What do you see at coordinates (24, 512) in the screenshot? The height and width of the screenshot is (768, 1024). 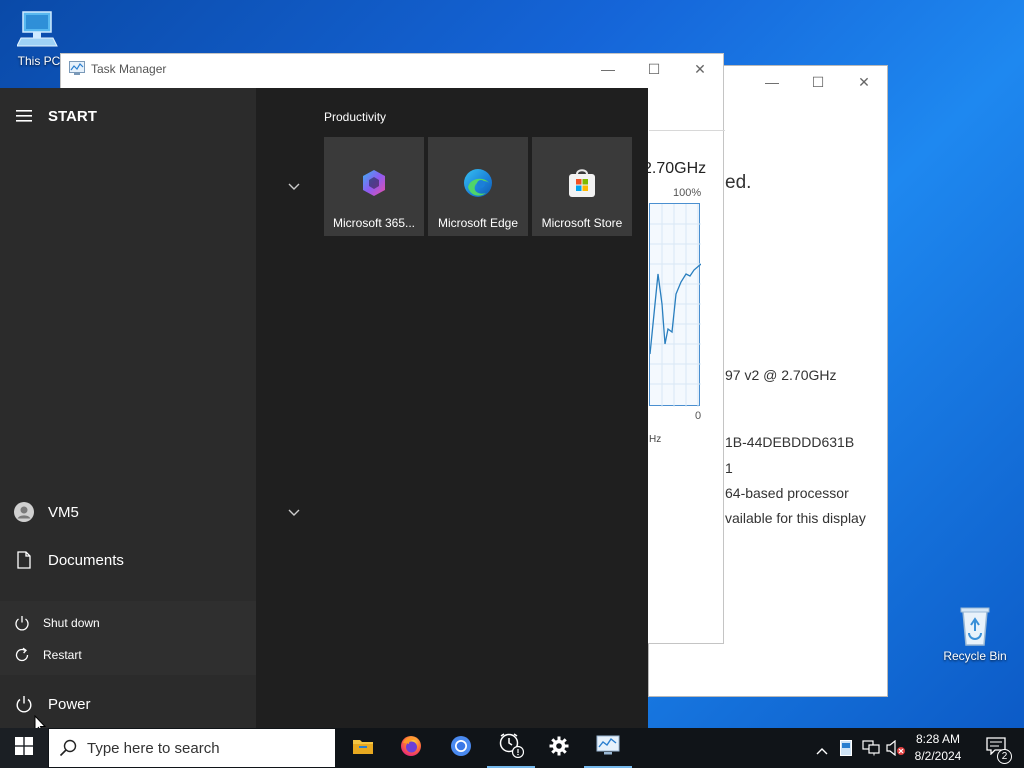 I see `avatar` at bounding box center [24, 512].